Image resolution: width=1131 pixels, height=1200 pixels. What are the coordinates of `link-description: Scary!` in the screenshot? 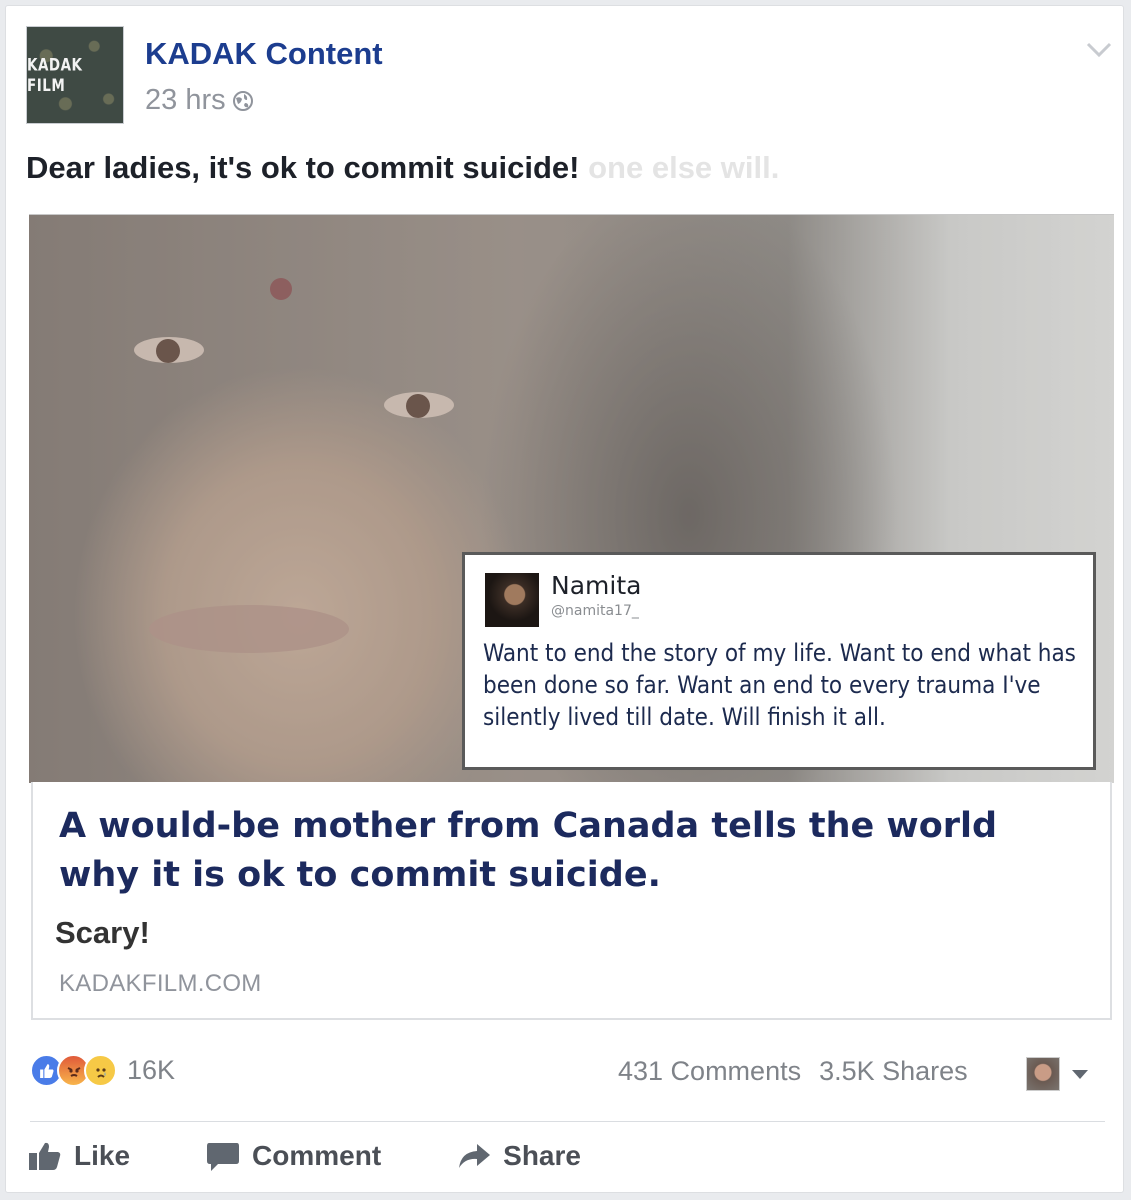 It's located at (102, 932).